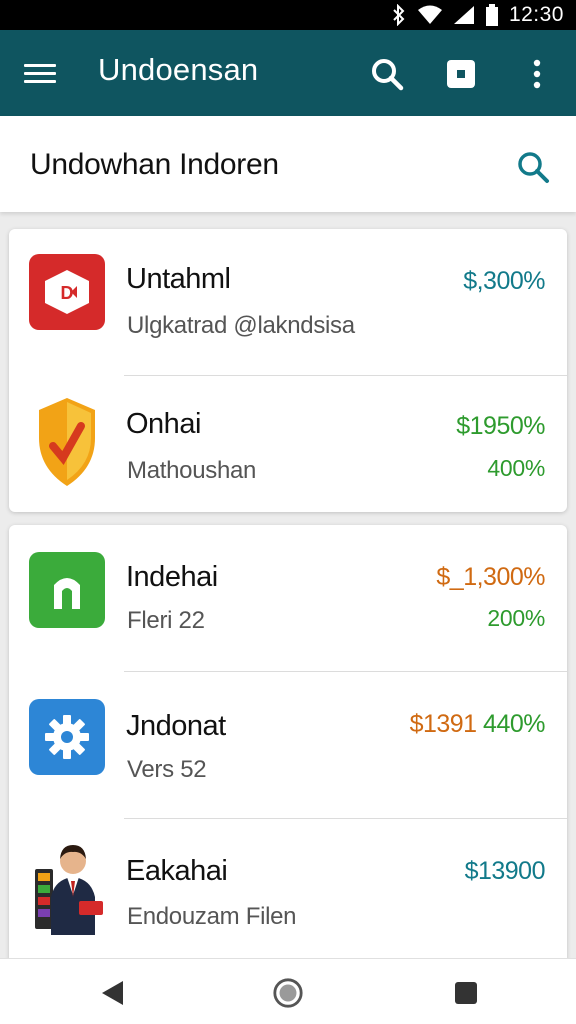  I want to click on businessman-icon, so click(73, 887).